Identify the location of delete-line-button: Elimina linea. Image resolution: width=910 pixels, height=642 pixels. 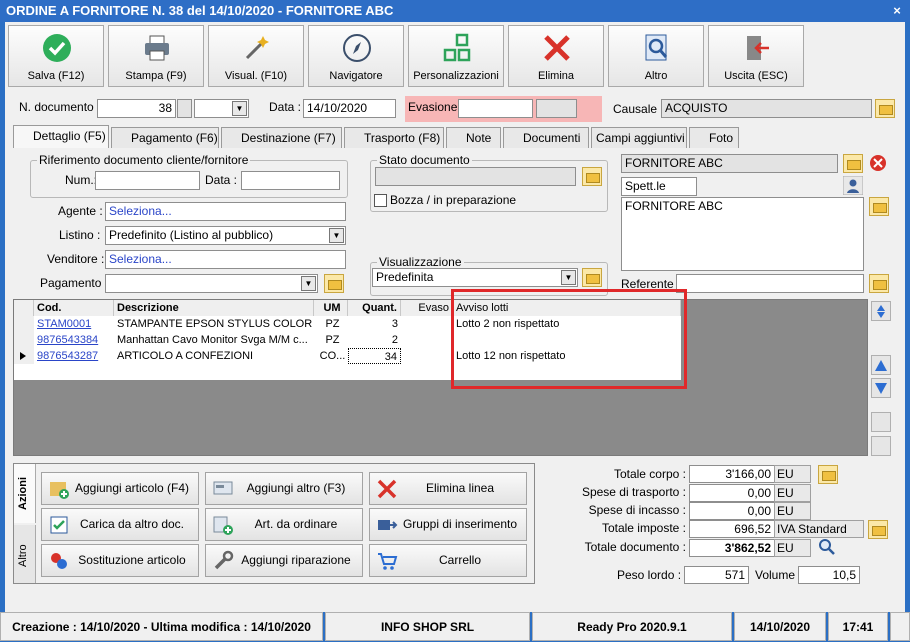
(448, 488).